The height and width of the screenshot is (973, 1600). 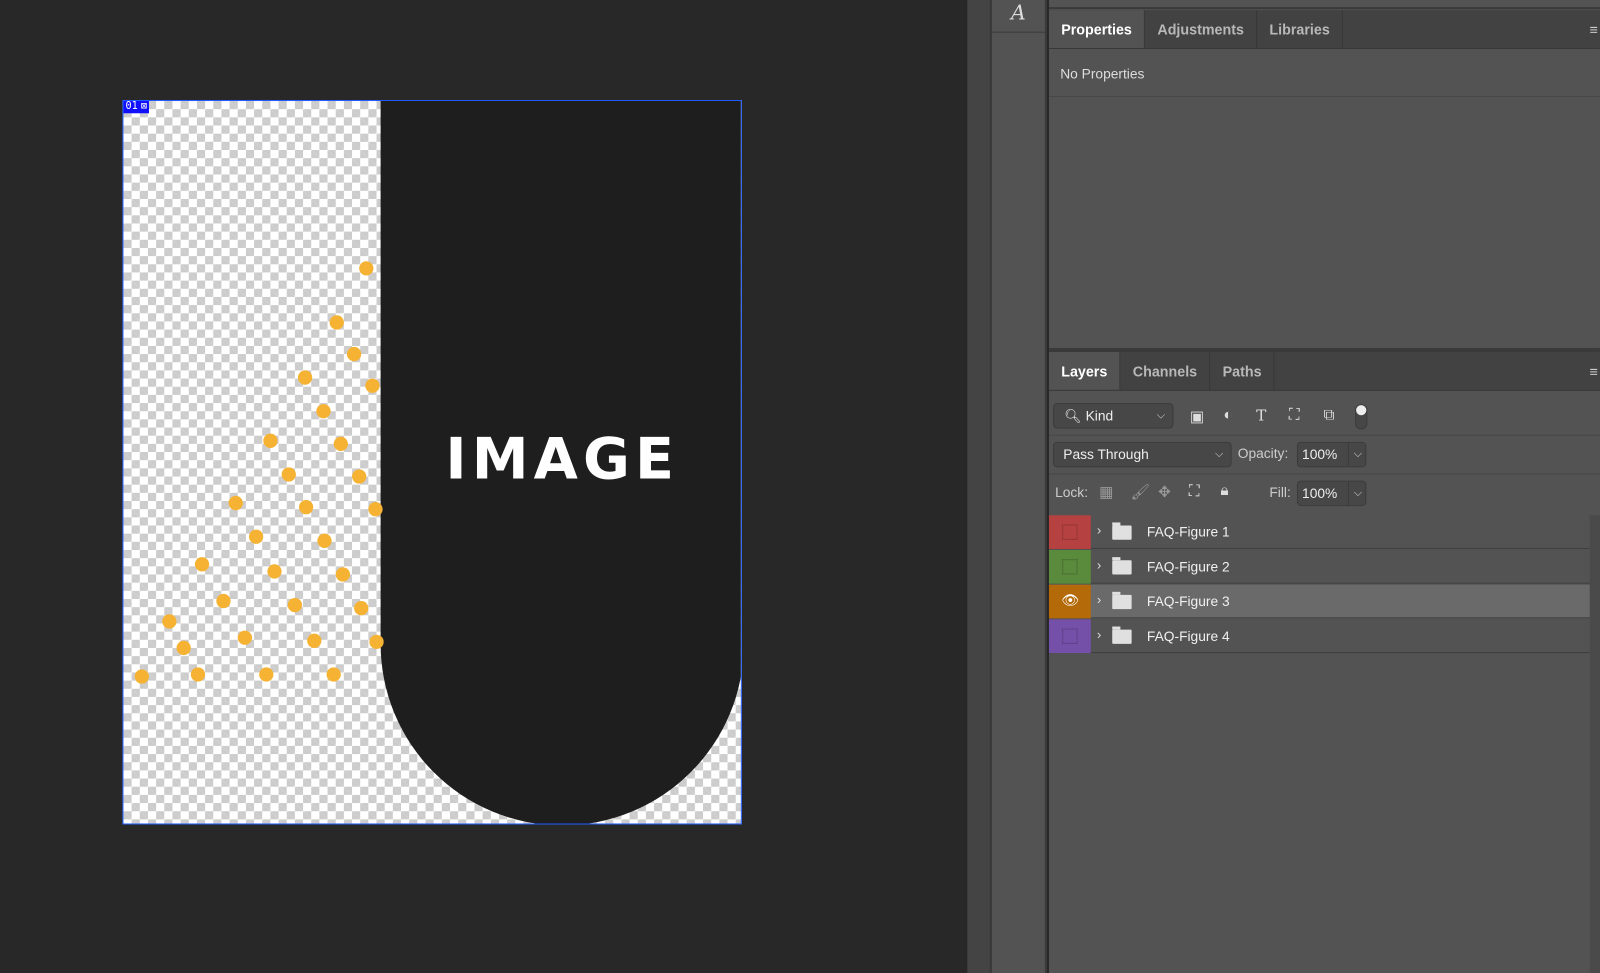 I want to click on layer-row: › FAQ-Figure 1, so click(x=1319, y=532).